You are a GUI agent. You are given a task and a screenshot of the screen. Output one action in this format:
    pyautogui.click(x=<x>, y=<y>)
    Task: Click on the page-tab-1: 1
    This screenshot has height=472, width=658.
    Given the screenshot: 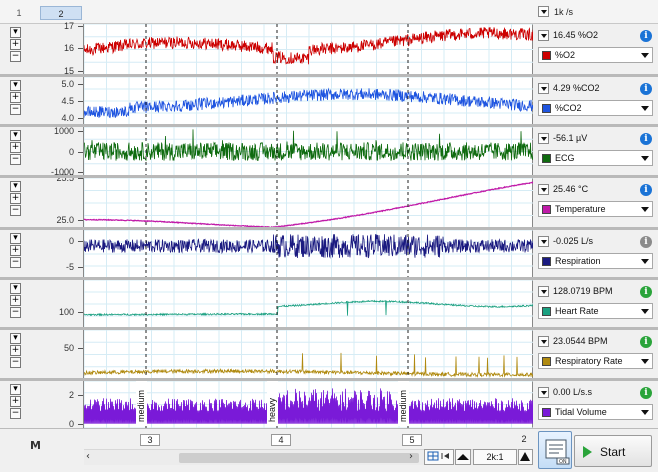 What is the action you would take?
    pyautogui.click(x=19, y=13)
    